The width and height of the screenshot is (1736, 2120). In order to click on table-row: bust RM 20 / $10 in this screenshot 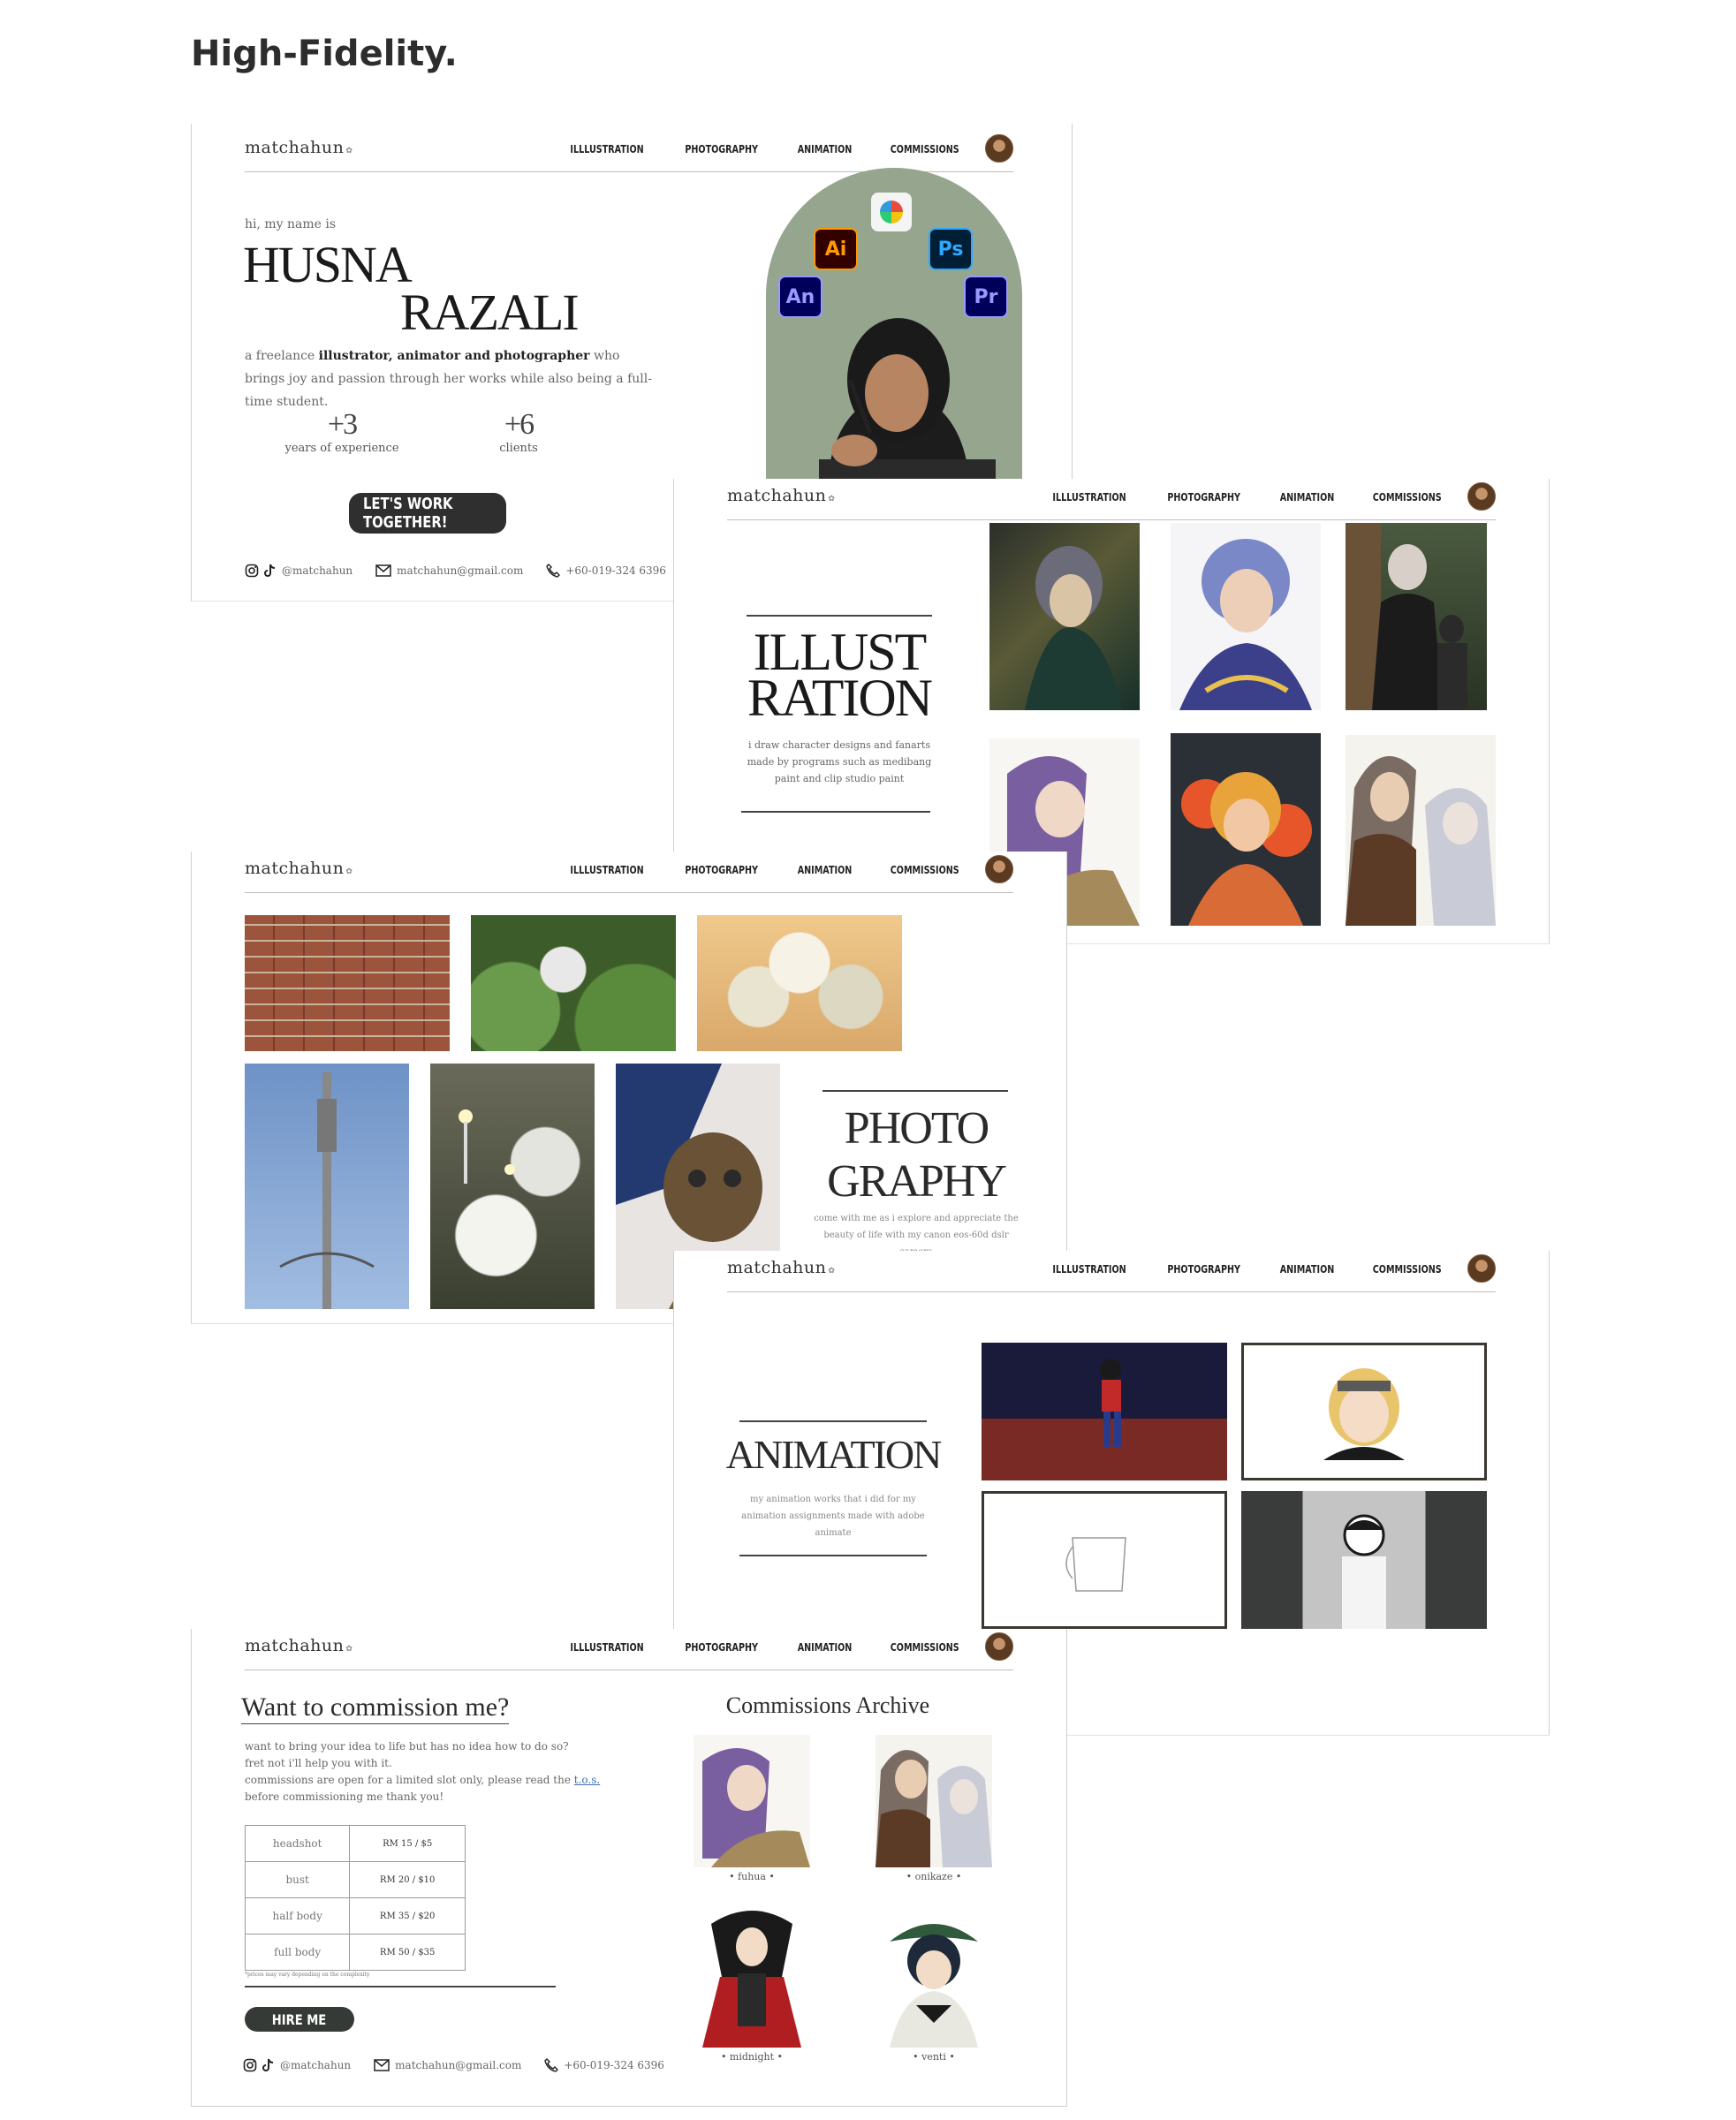, I will do `click(355, 1879)`.